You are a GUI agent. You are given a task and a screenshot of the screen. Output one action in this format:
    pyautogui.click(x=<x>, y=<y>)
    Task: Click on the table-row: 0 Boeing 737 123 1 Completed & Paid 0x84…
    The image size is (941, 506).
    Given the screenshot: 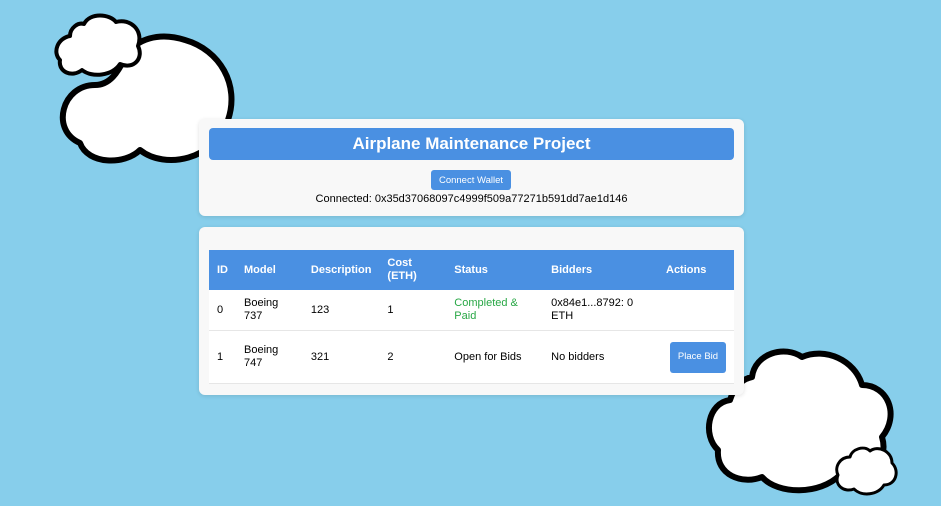 What is the action you would take?
    pyautogui.click(x=471, y=310)
    